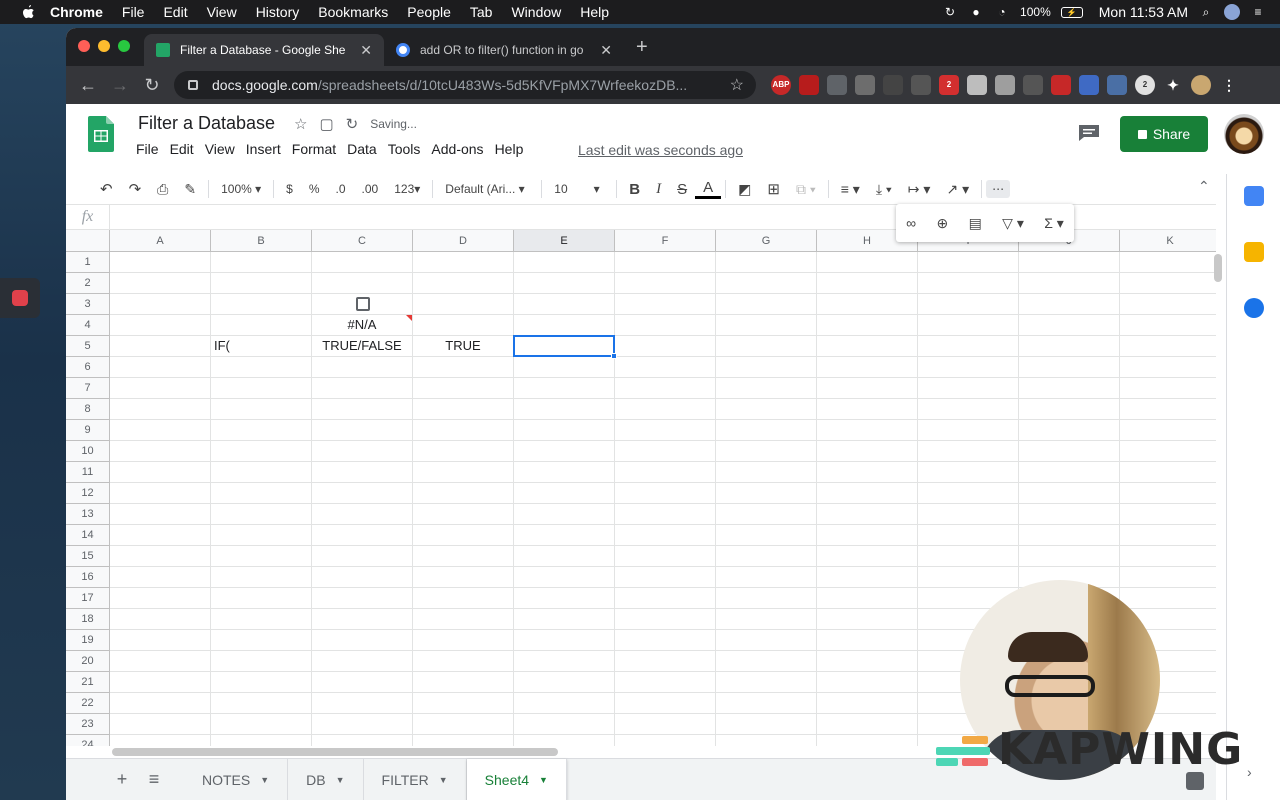 This screenshot has width=1280, height=800. I want to click on cell-d14, so click(463, 535).